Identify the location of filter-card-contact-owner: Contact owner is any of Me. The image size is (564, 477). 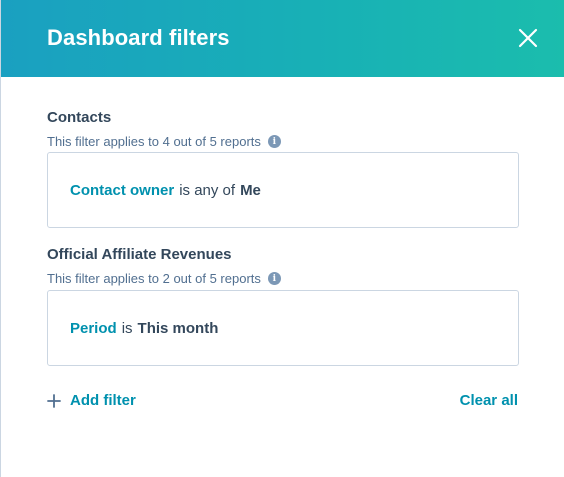
(283, 190).